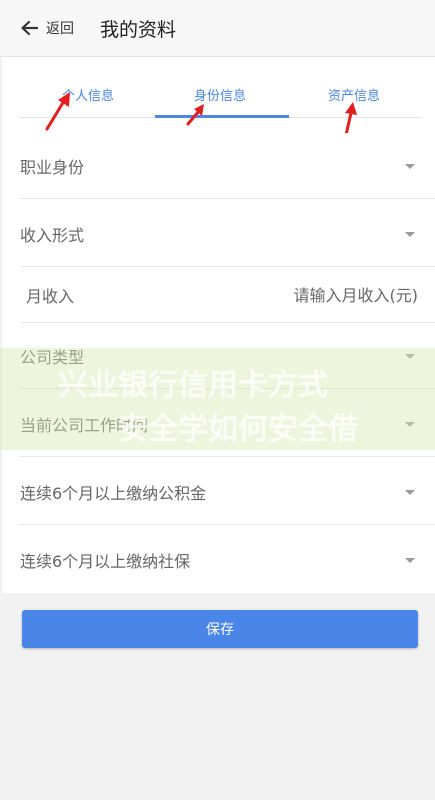  What do you see at coordinates (60, 29) in the screenshot?
I see `back-label: 返回` at bounding box center [60, 29].